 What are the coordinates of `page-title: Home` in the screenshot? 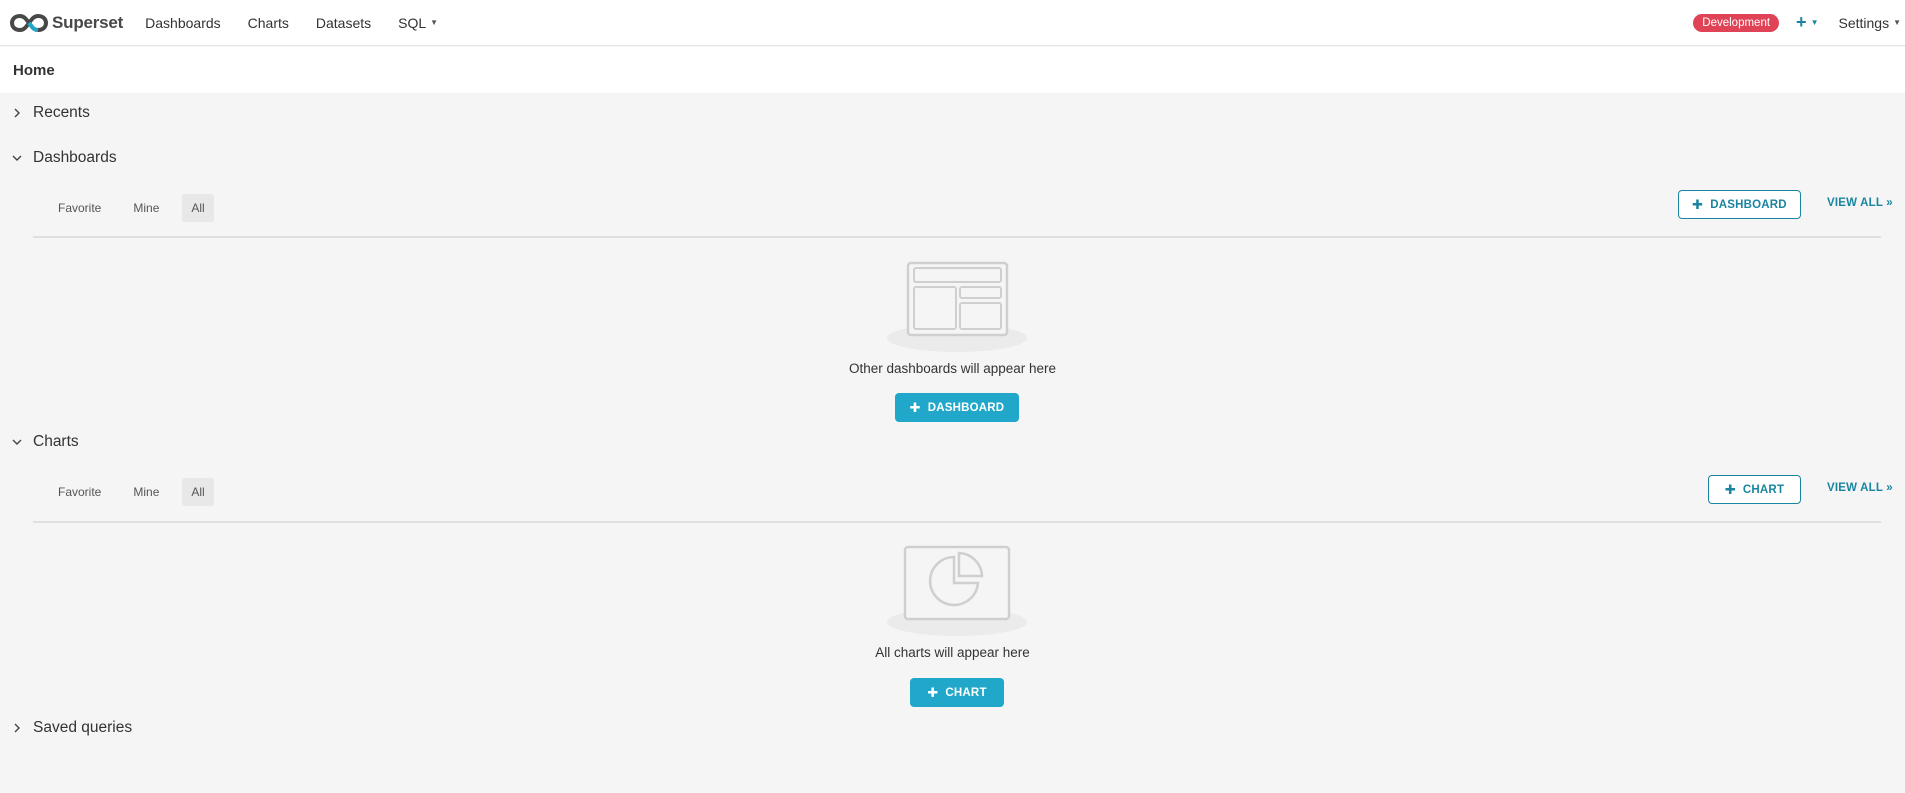 It's located at (34, 70).